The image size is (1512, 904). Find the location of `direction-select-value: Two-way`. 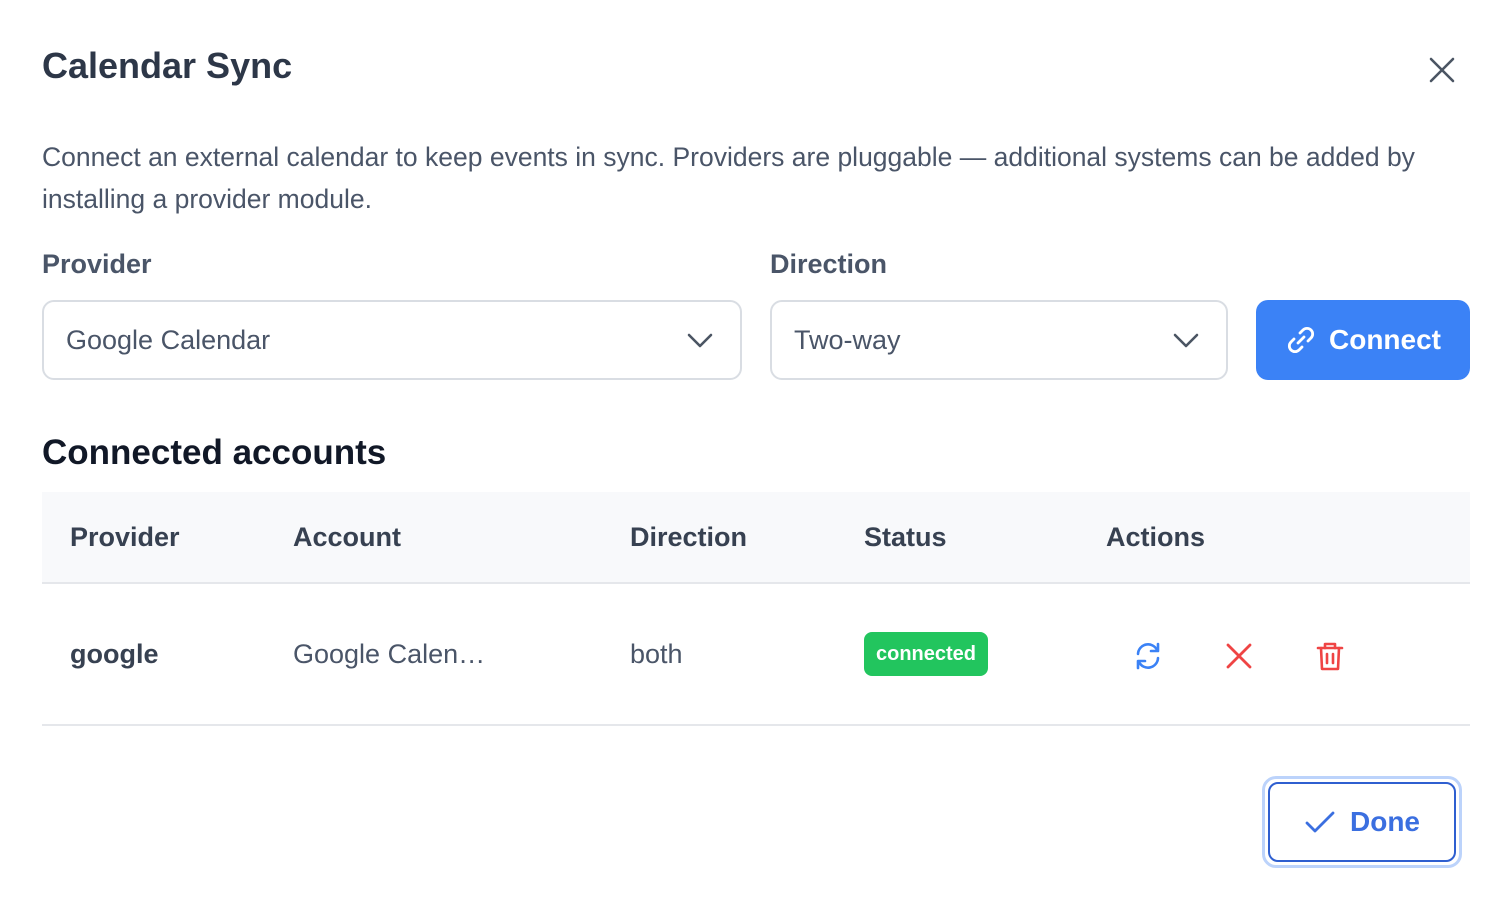

direction-select-value: Two-way is located at coordinates (847, 339).